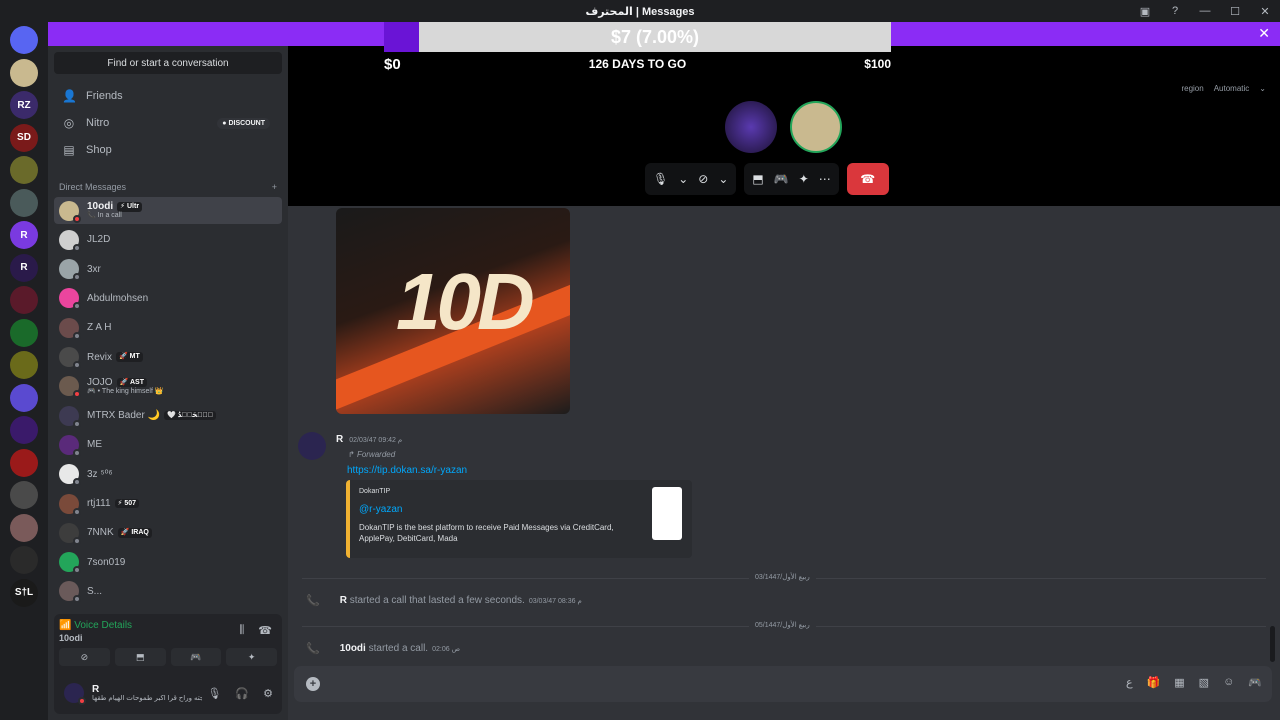 The image size is (1280, 720). Describe the element at coordinates (1265, 11) in the screenshot. I see `close-window-button: ✕` at that location.